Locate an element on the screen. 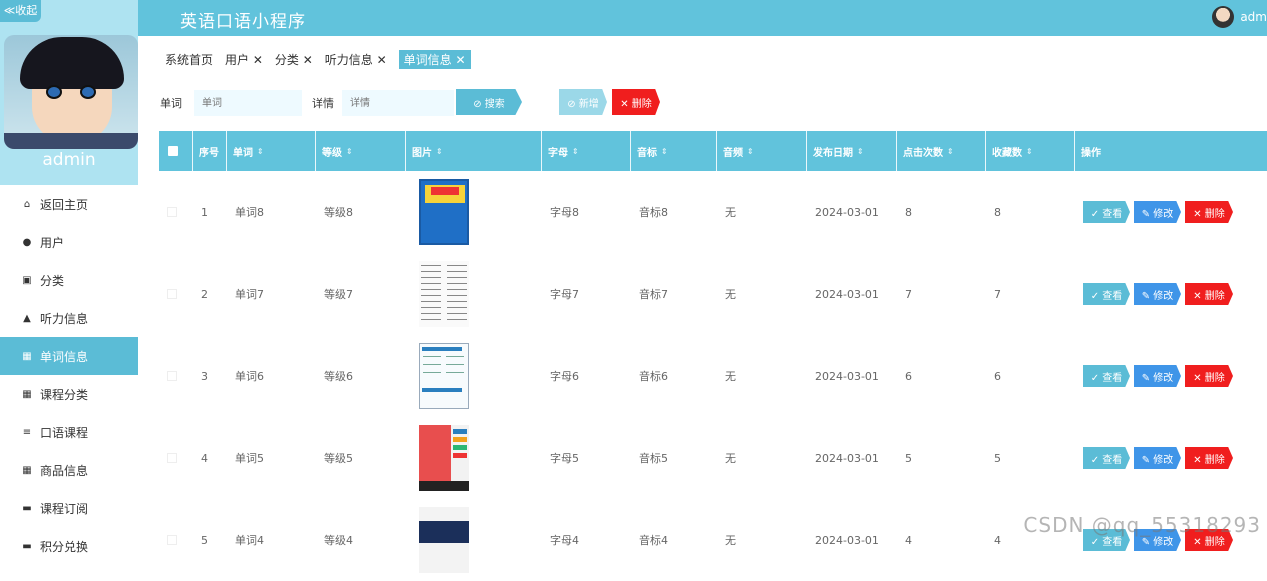 The image size is (1267, 581). sidebar-item-speaking-course: ≡ 口语课程 is located at coordinates (69, 432).